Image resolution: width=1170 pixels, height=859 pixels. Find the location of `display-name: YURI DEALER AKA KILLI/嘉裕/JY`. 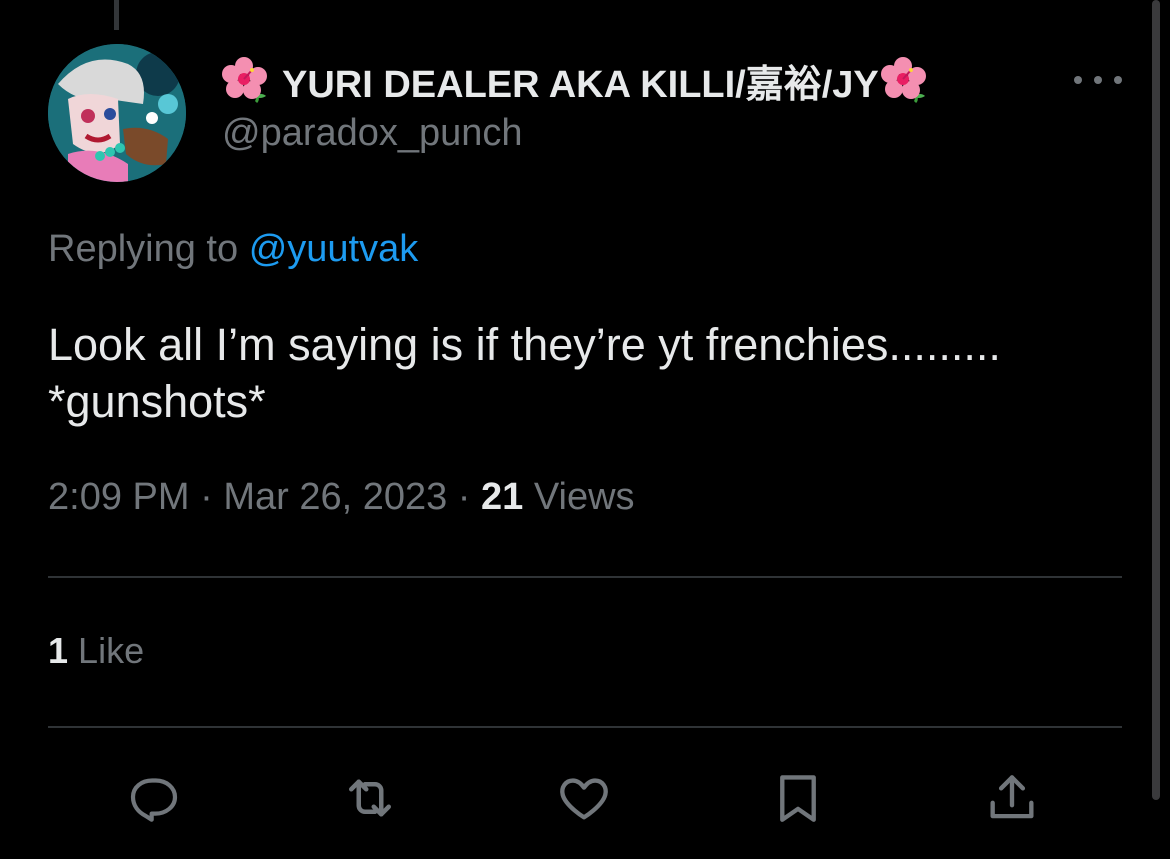

display-name: YURI DEALER AKA KILLI/嘉裕/JY is located at coordinates (575, 80).